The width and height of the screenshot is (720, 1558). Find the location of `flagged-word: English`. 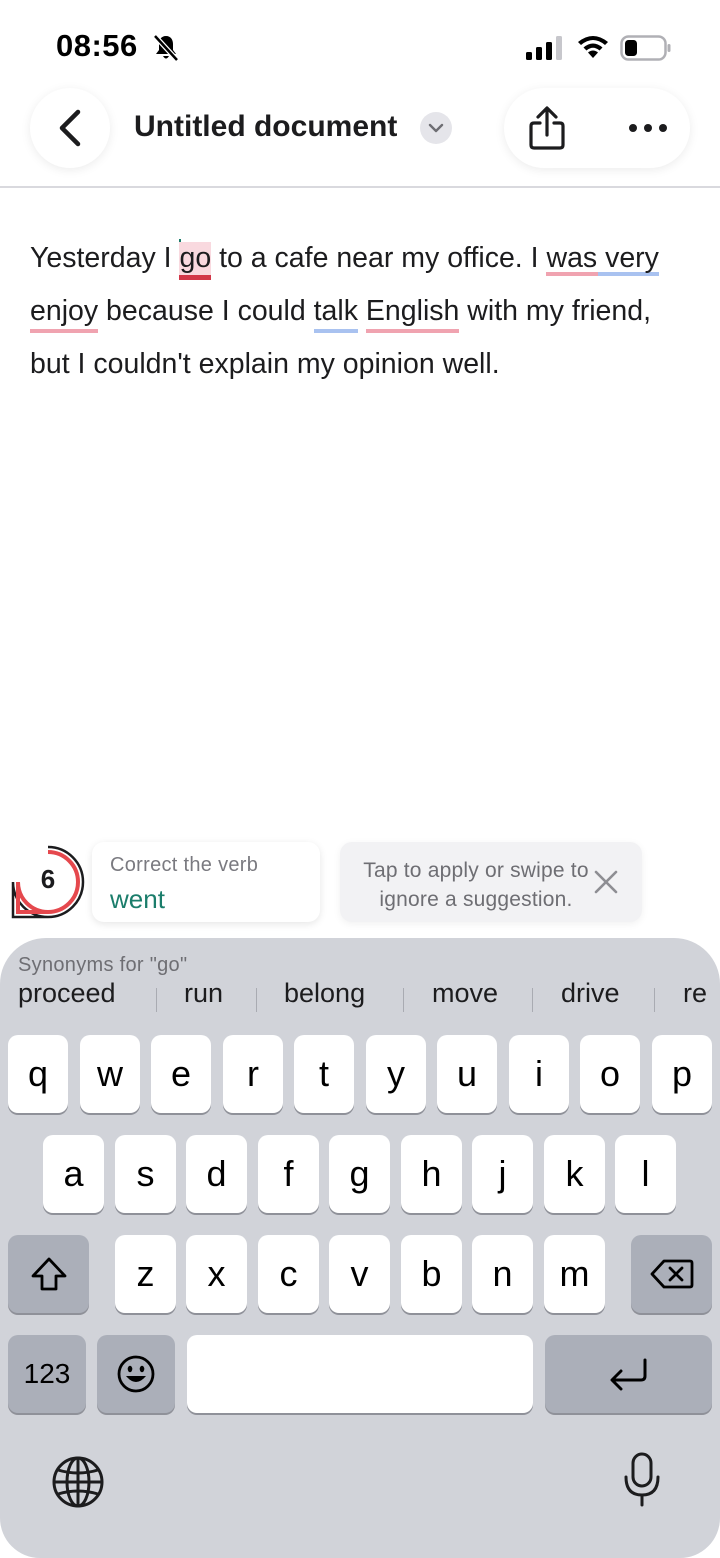

flagged-word: English is located at coordinates (412, 314).